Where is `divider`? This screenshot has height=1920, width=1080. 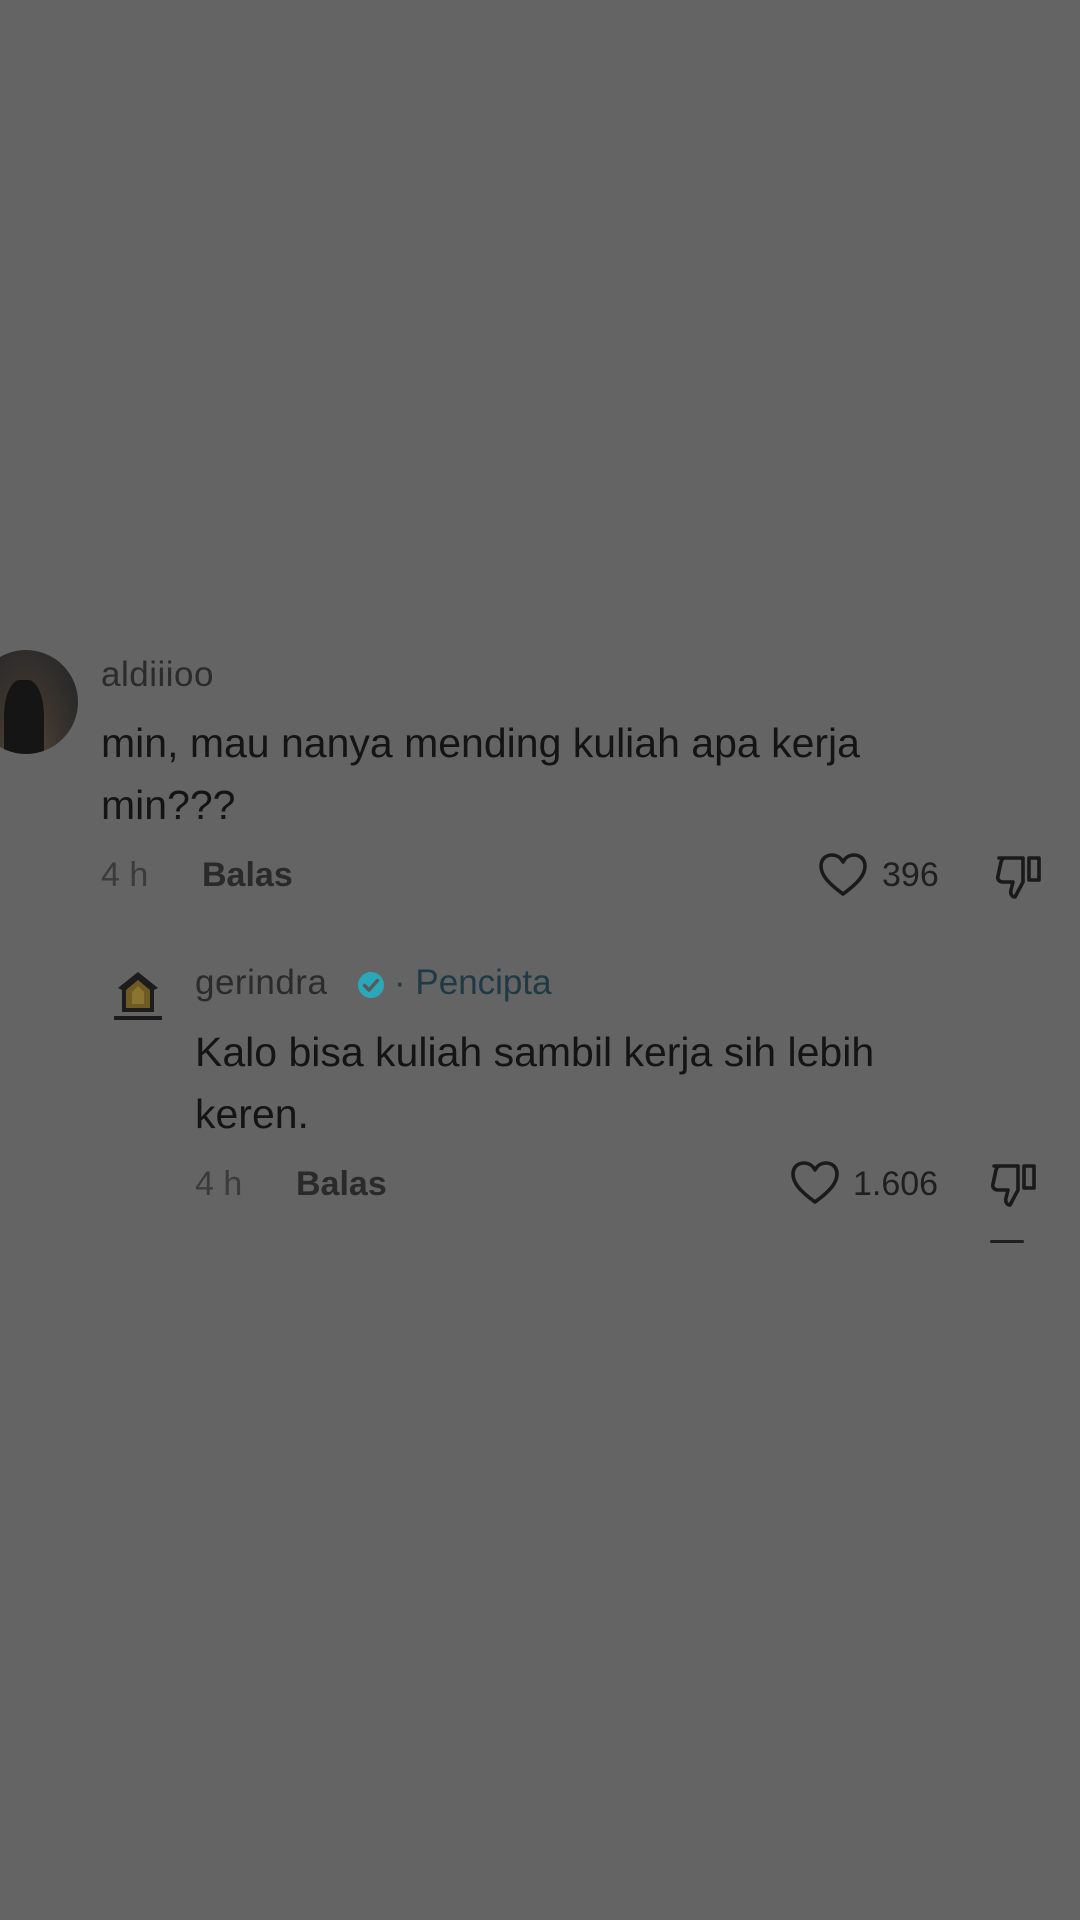 divider is located at coordinates (1007, 1241).